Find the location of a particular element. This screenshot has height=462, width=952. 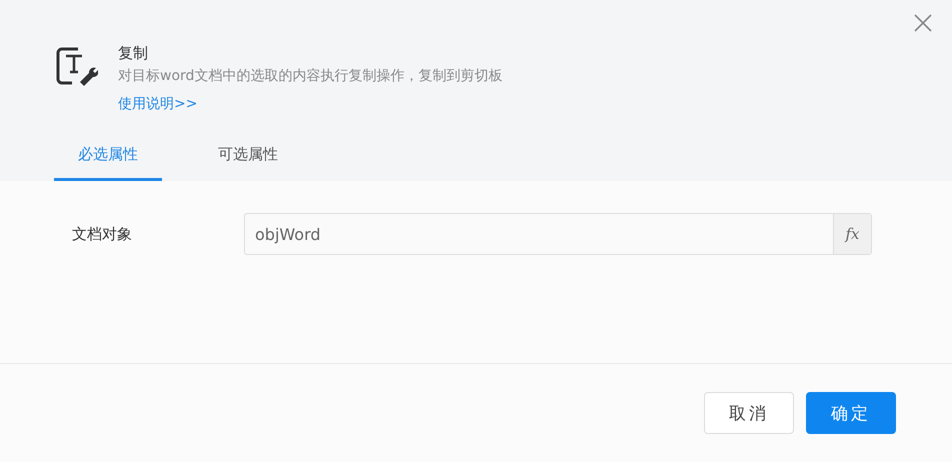

field-label: 文档对象 is located at coordinates (102, 234).